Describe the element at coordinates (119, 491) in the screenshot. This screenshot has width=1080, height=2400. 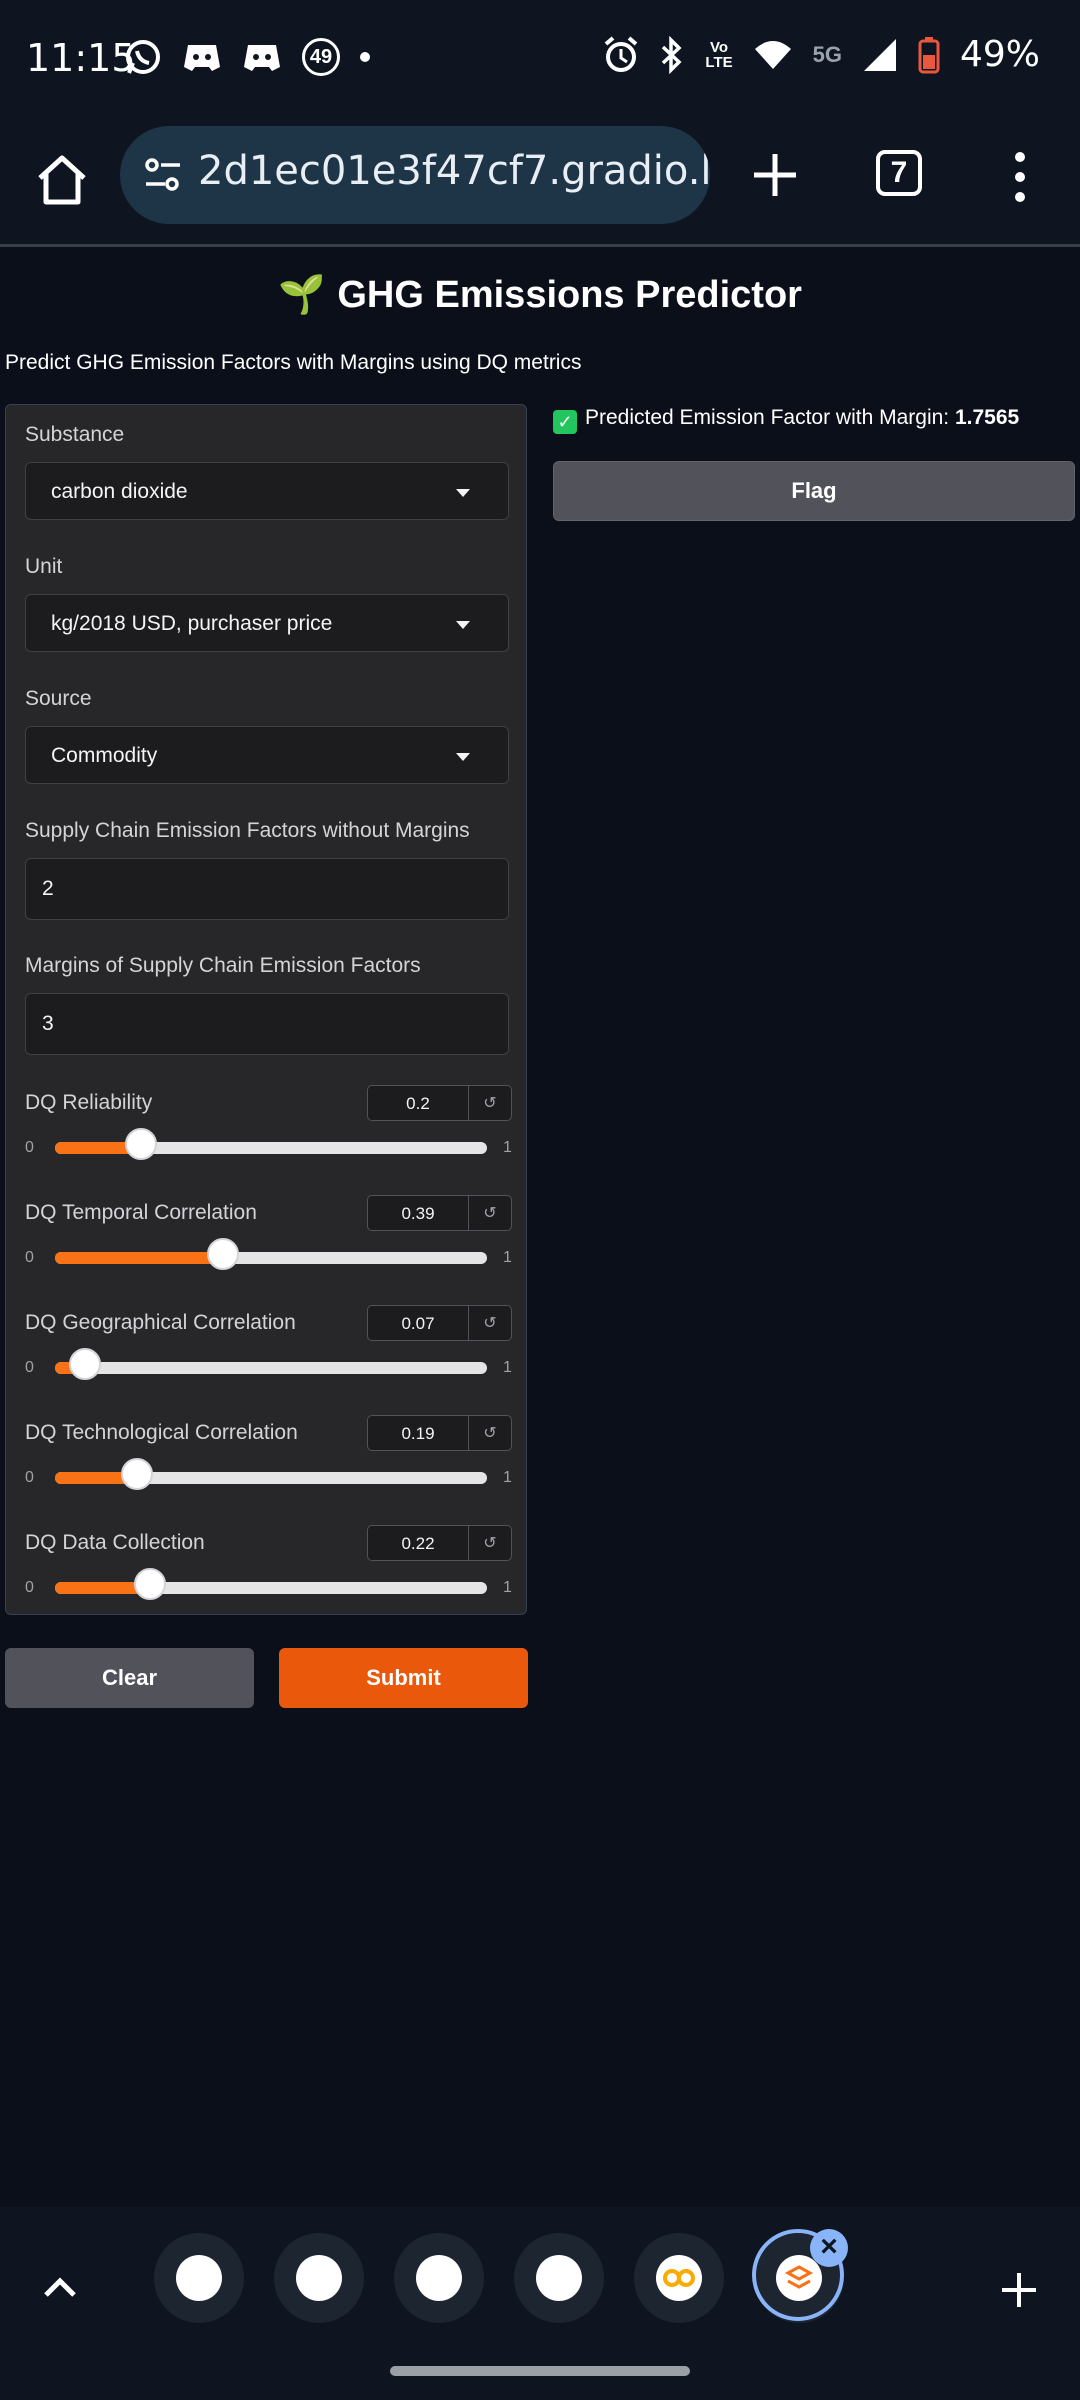
I see `substance-value: carbon dioxide` at that location.